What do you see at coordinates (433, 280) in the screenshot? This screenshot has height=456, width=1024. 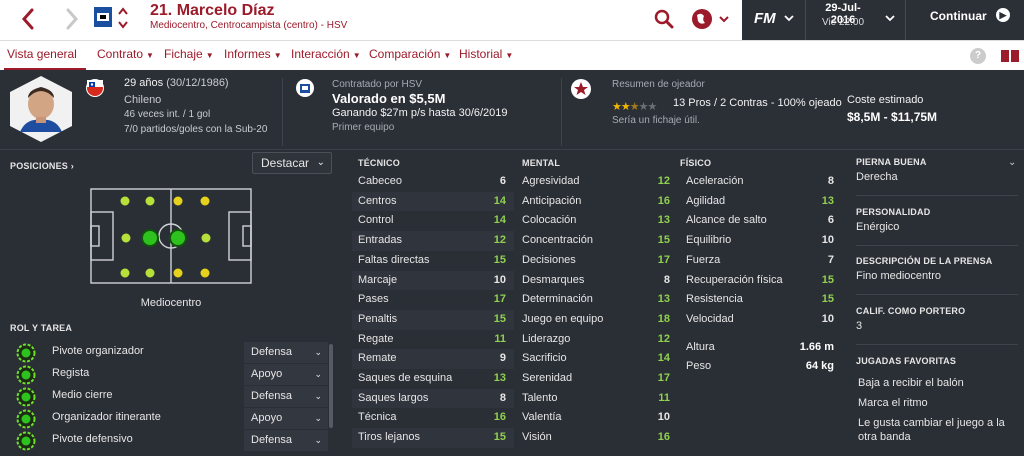 I see `attribute-row: Marcaje 10` at bounding box center [433, 280].